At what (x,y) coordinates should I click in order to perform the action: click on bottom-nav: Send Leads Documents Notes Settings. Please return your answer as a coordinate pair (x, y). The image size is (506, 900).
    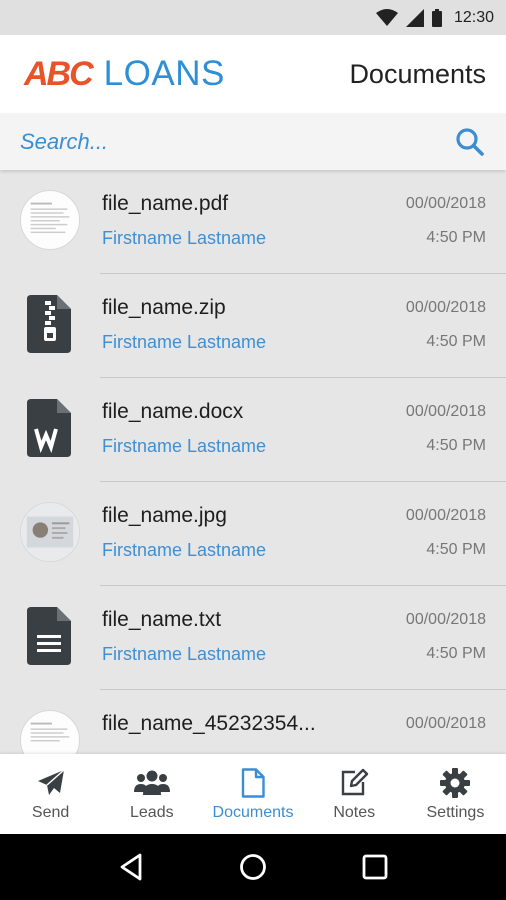
    Looking at the image, I should click on (253, 794).